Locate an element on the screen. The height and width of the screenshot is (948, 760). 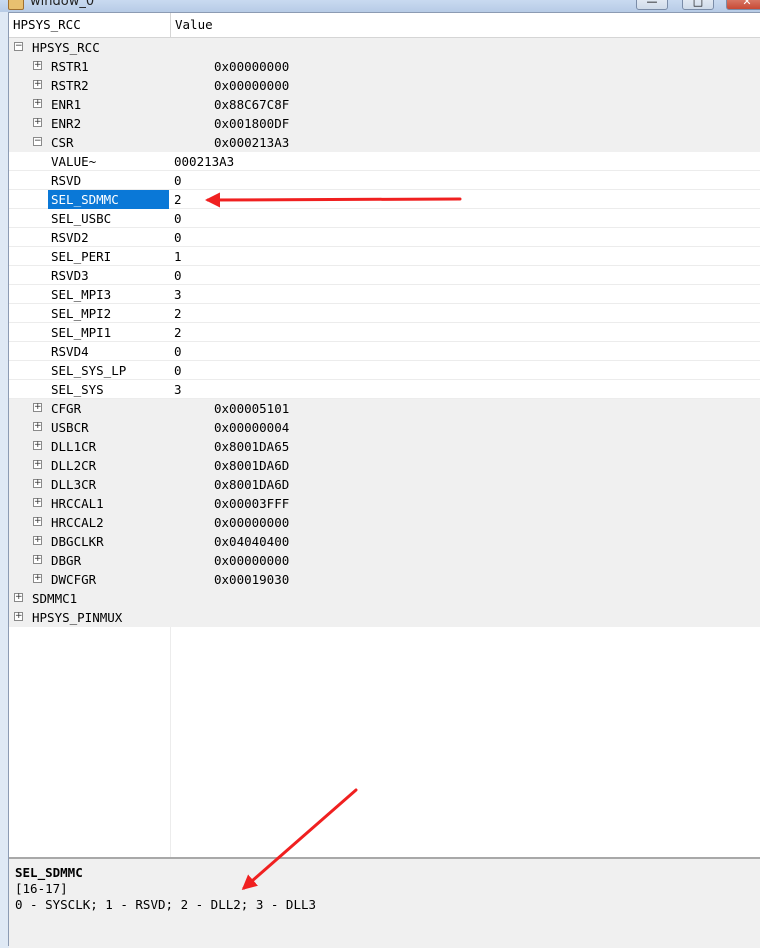
field-name: RSVD3 is located at coordinates (70, 275).